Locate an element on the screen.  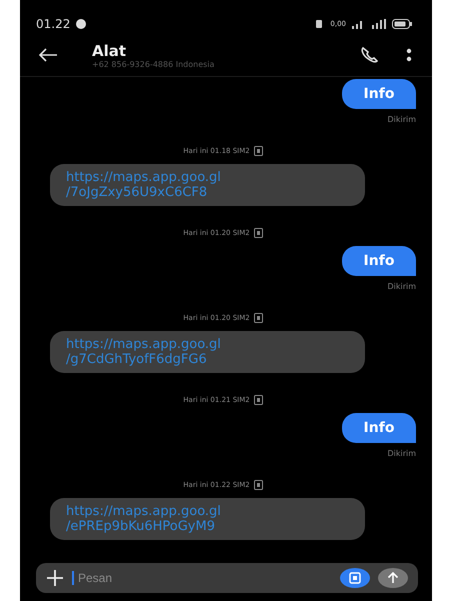
battery-icon is located at coordinates (402, 24).